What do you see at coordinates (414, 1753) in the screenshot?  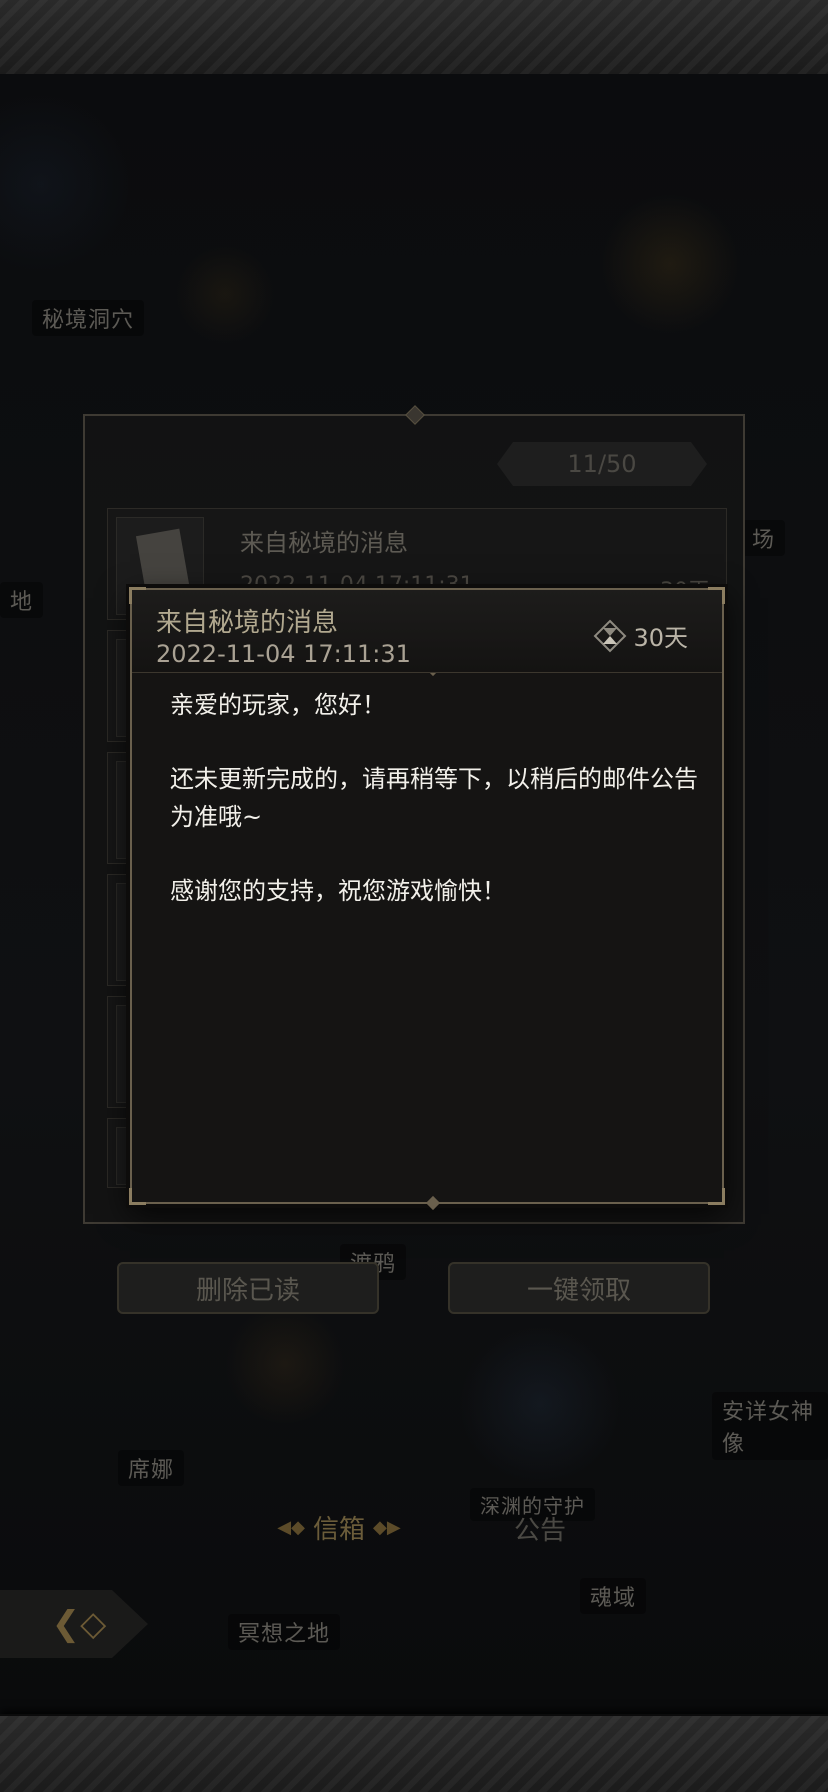 I see `bottom-frame` at bounding box center [414, 1753].